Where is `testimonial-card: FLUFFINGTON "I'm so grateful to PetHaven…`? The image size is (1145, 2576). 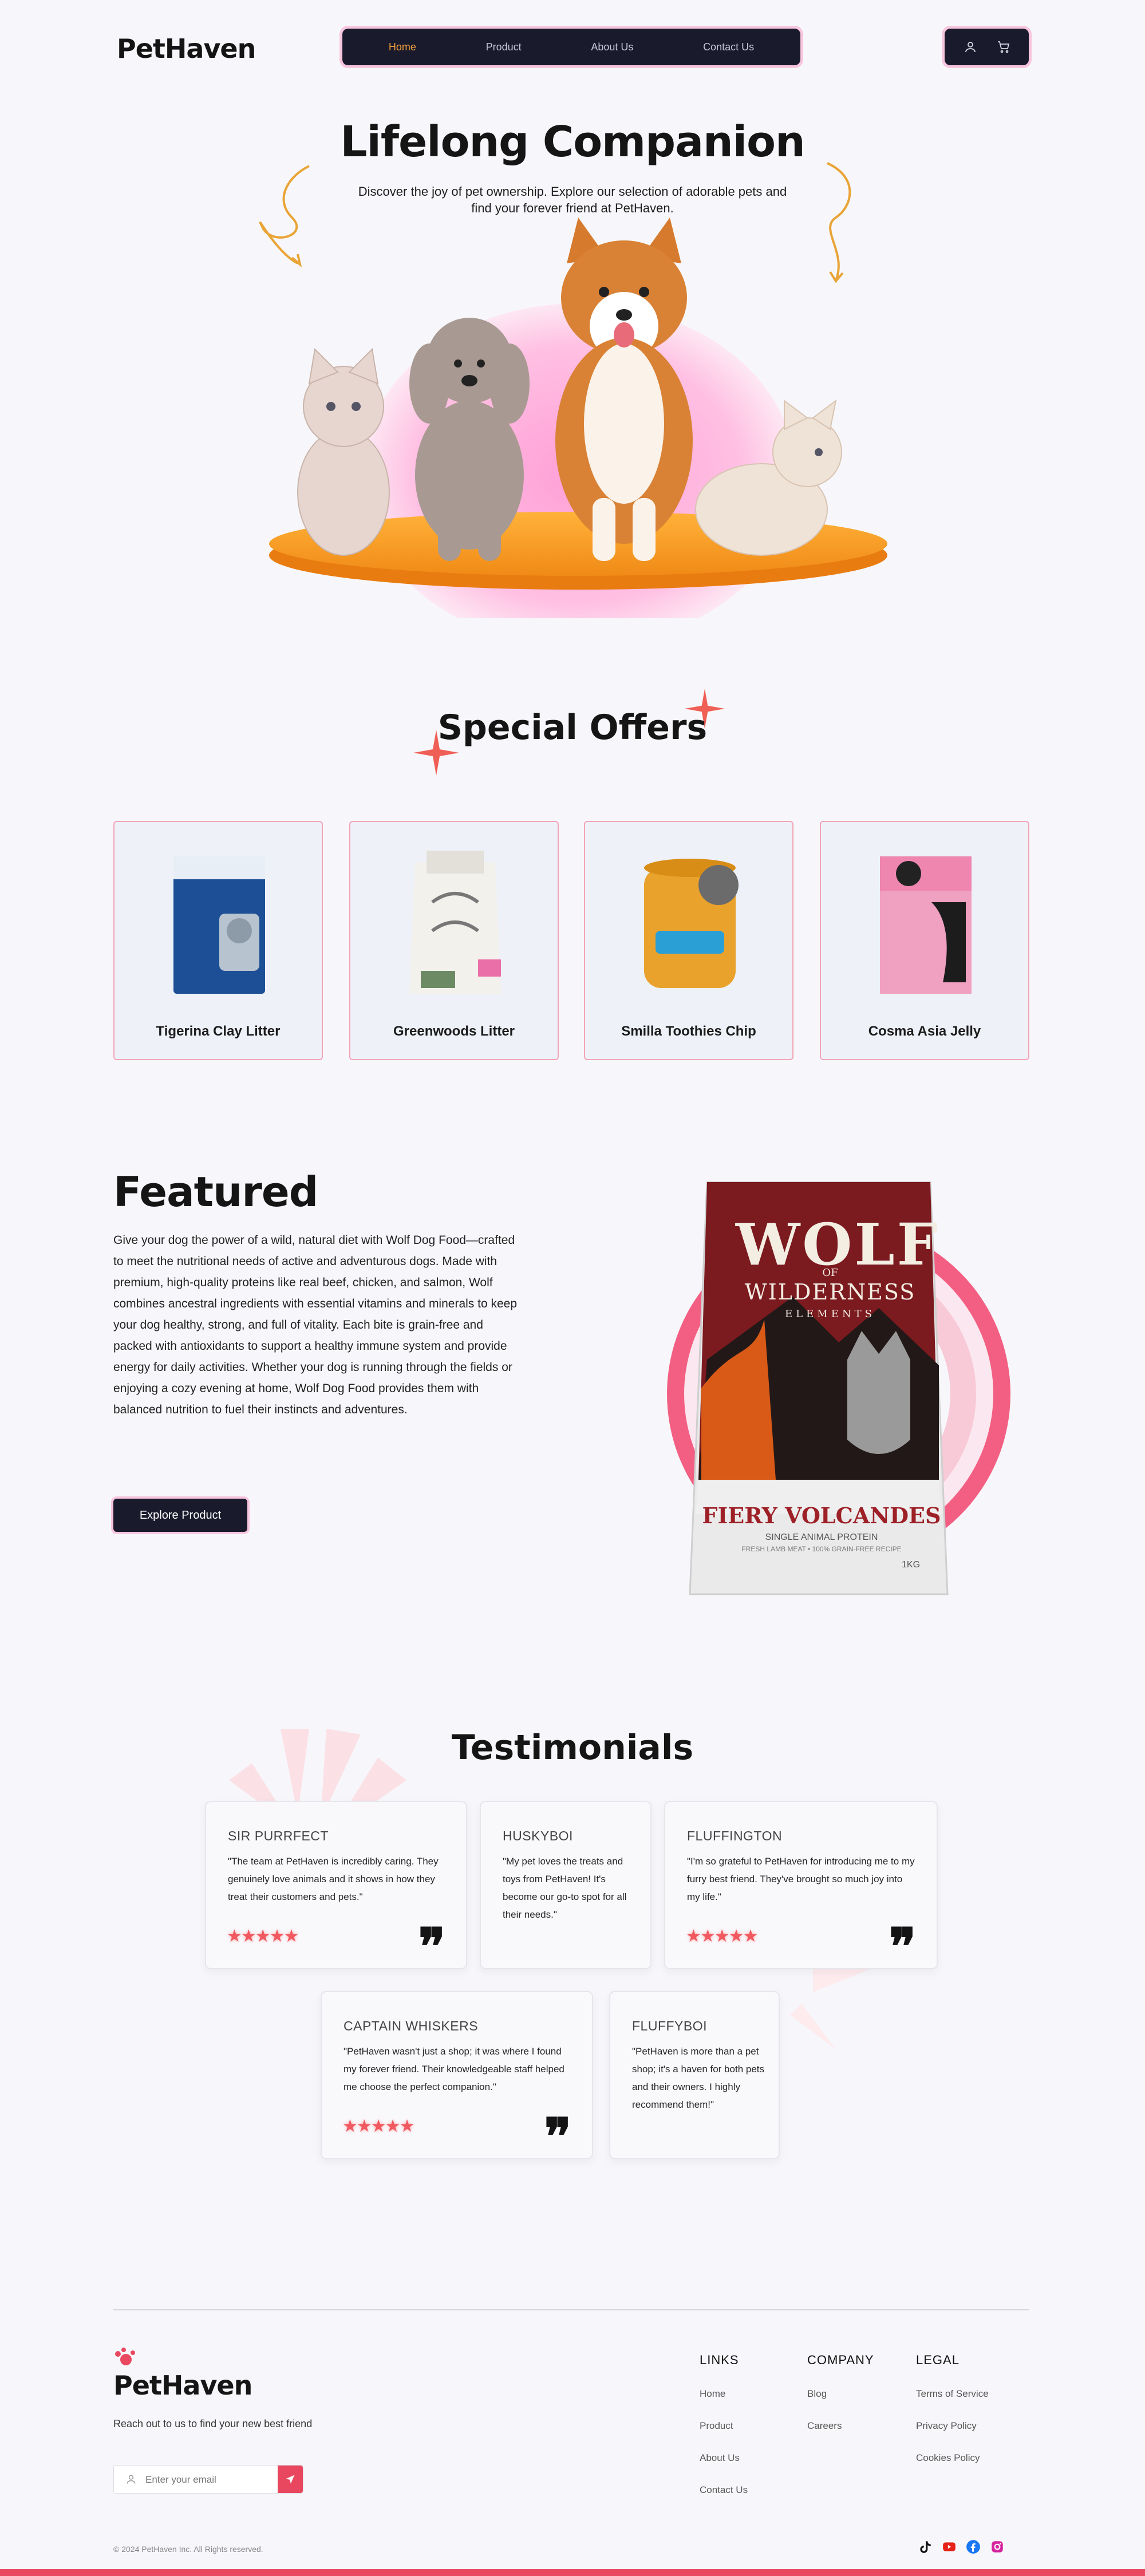 testimonial-card: FLUFFINGTON "I'm so grateful to PetHaven… is located at coordinates (801, 1885).